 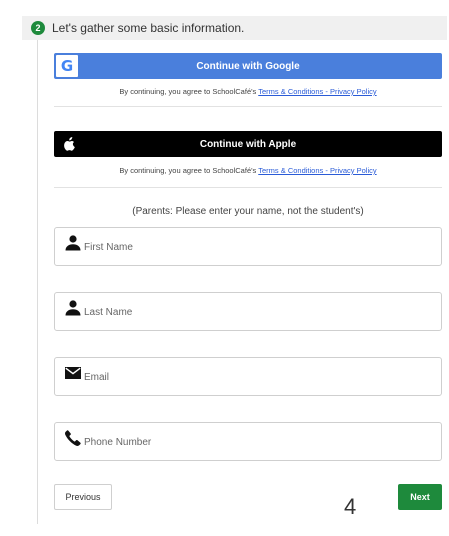 What do you see at coordinates (67, 66) in the screenshot?
I see `google-g-icon: G` at bounding box center [67, 66].